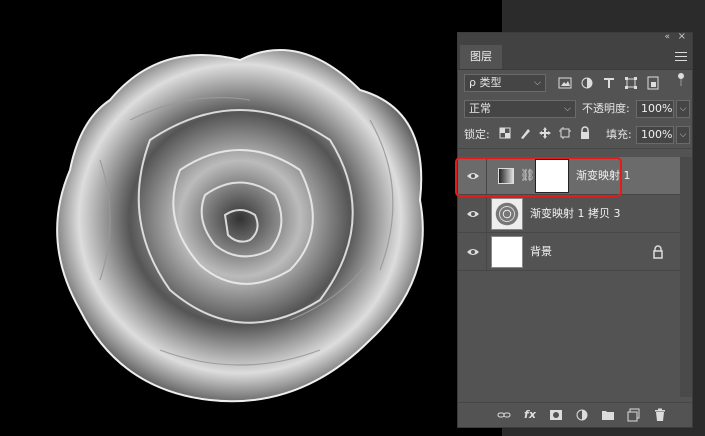  What do you see at coordinates (681, 56) in the screenshot?
I see `panel-menu-icon` at bounding box center [681, 56].